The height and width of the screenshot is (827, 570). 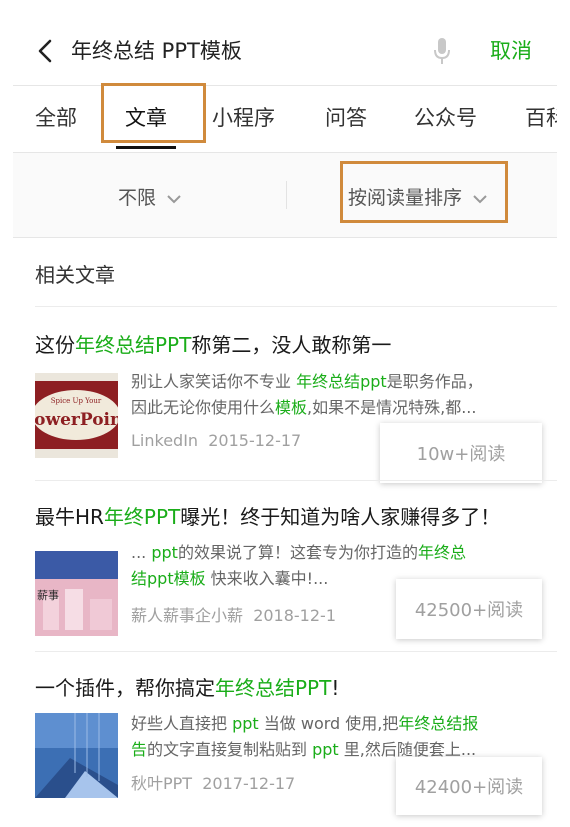 What do you see at coordinates (156, 50) in the screenshot?
I see `search-query-text: 年终总结 PPT模板` at bounding box center [156, 50].